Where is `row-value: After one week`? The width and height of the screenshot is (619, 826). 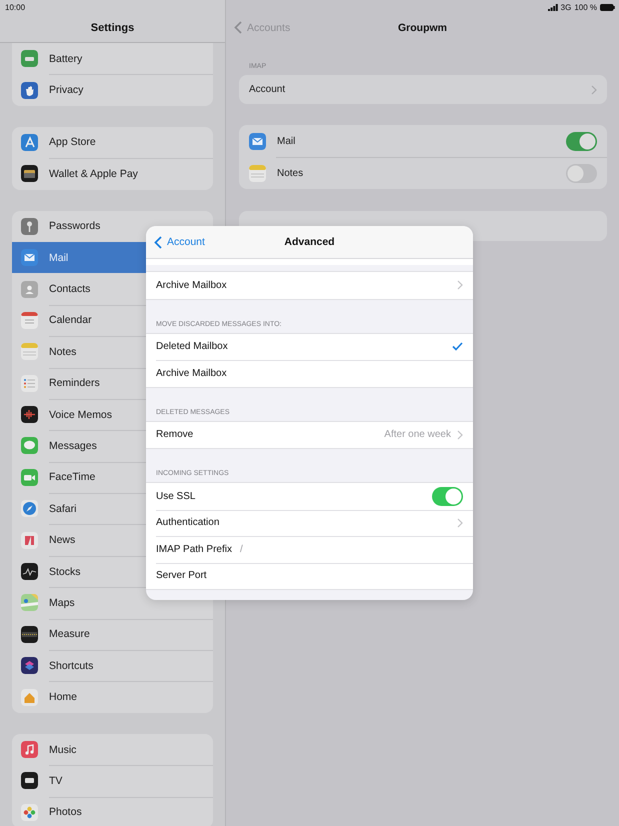
row-value: After one week is located at coordinates (417, 434).